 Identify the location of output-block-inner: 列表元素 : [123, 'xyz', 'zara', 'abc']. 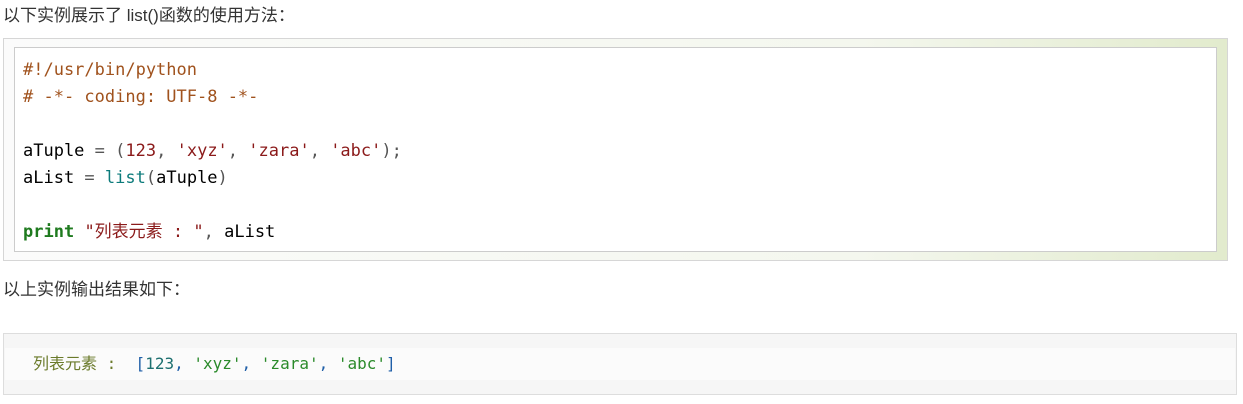
(620, 364).